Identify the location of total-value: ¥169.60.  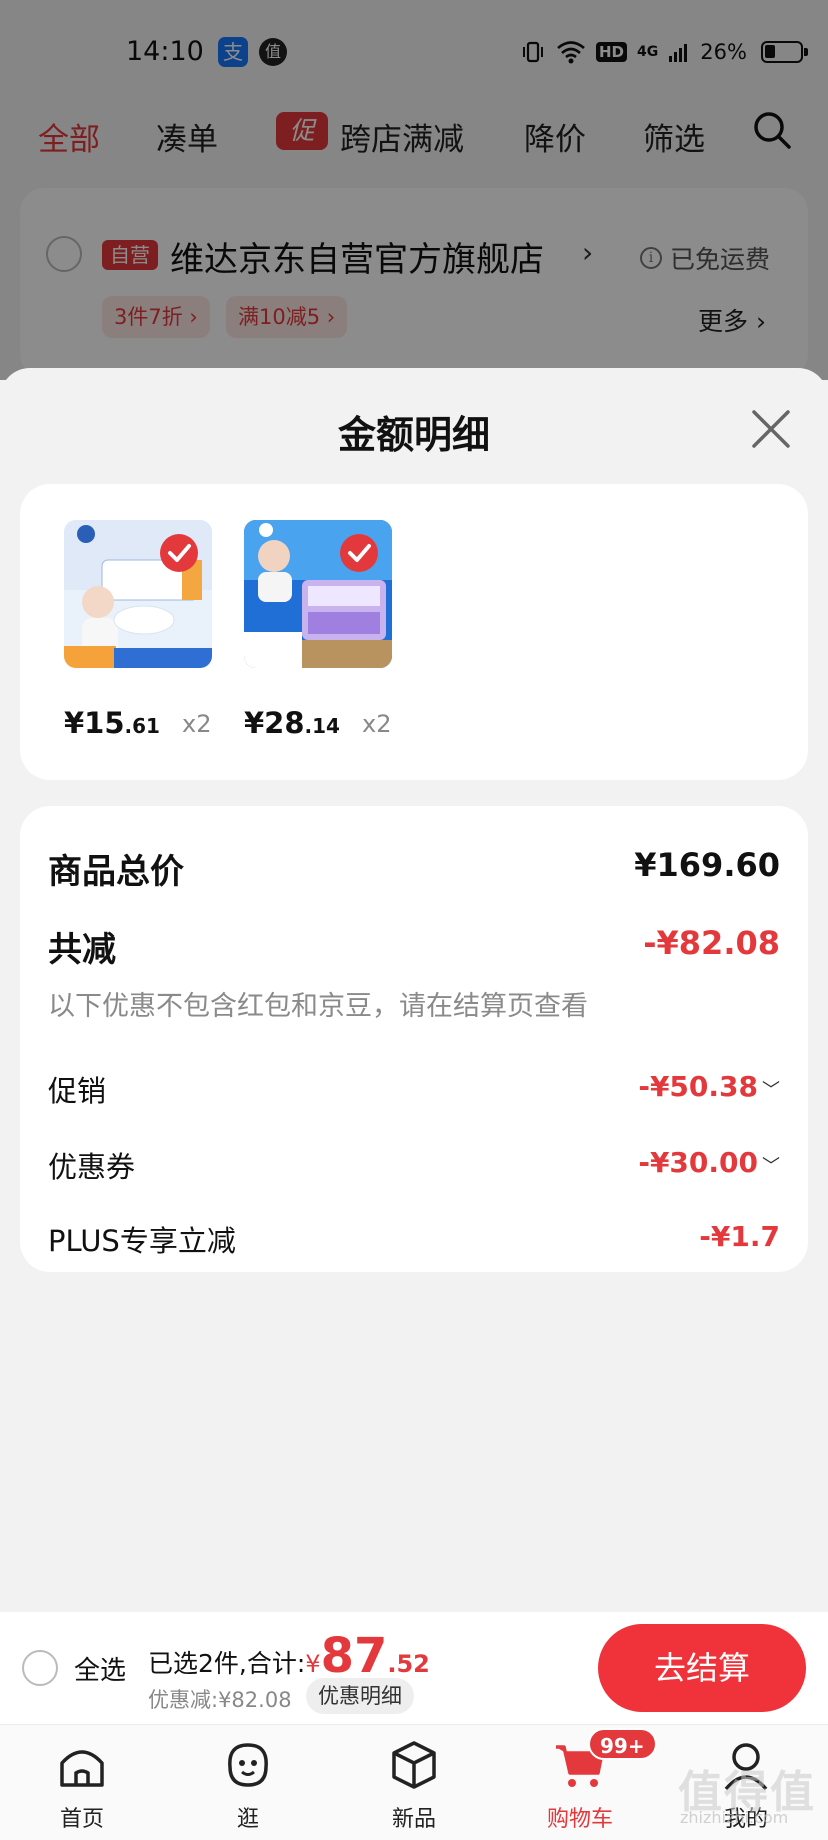
(707, 865).